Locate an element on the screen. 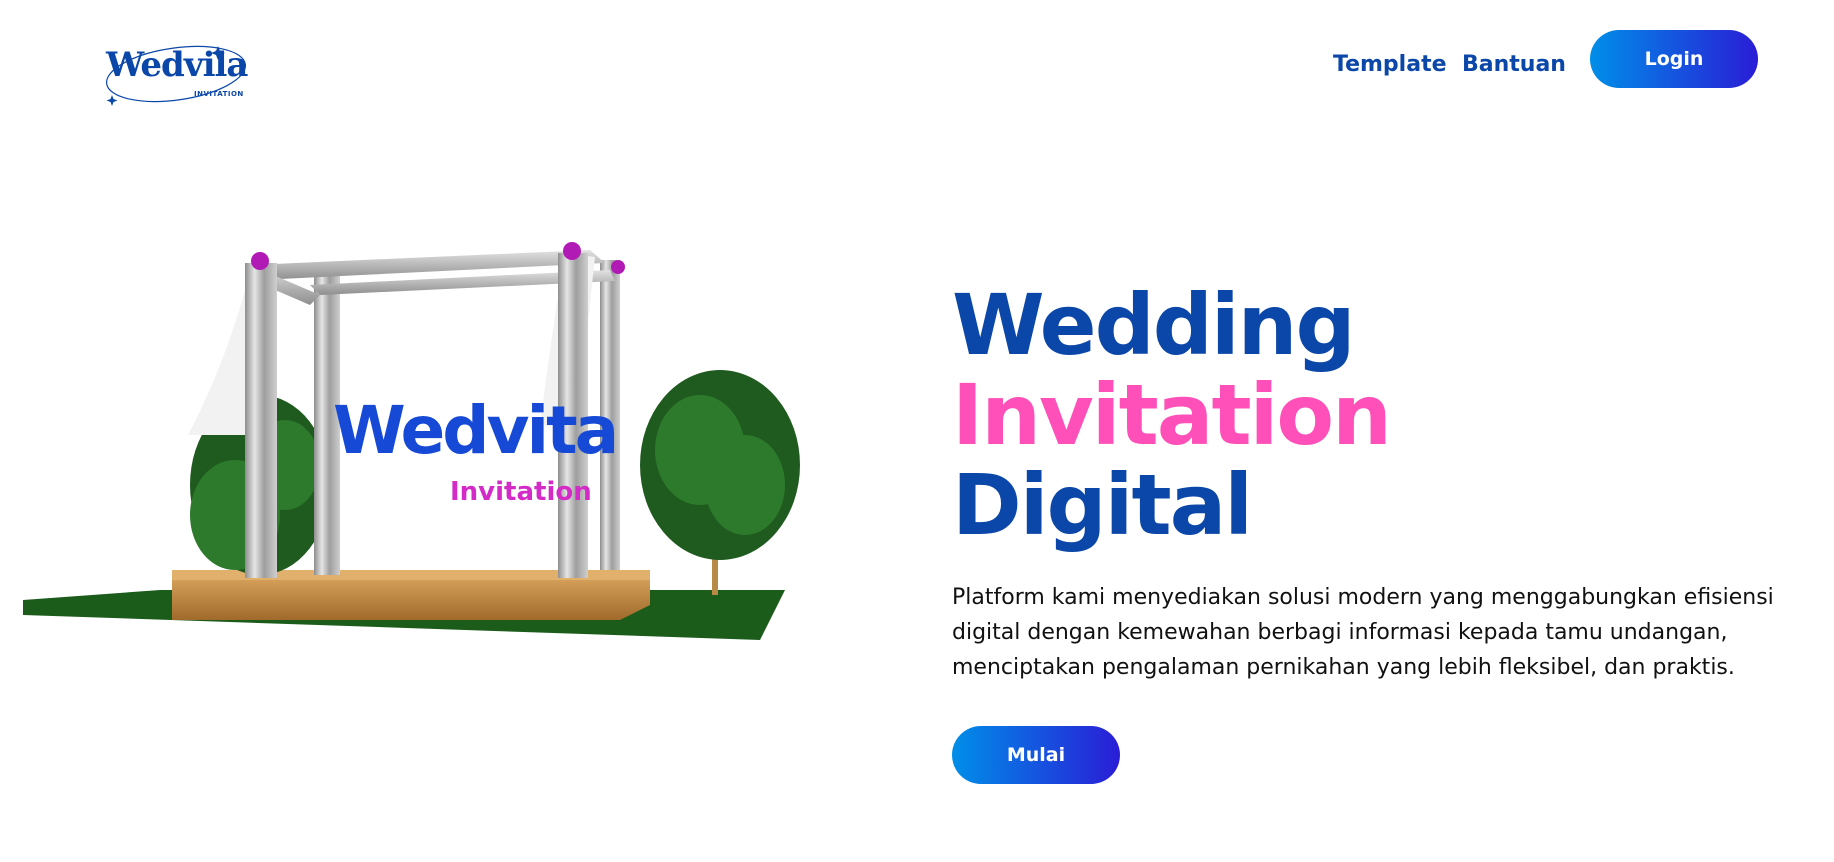 Image resolution: width=1834 pixels, height=862 pixels. start-button: Mulai is located at coordinates (1036, 755).